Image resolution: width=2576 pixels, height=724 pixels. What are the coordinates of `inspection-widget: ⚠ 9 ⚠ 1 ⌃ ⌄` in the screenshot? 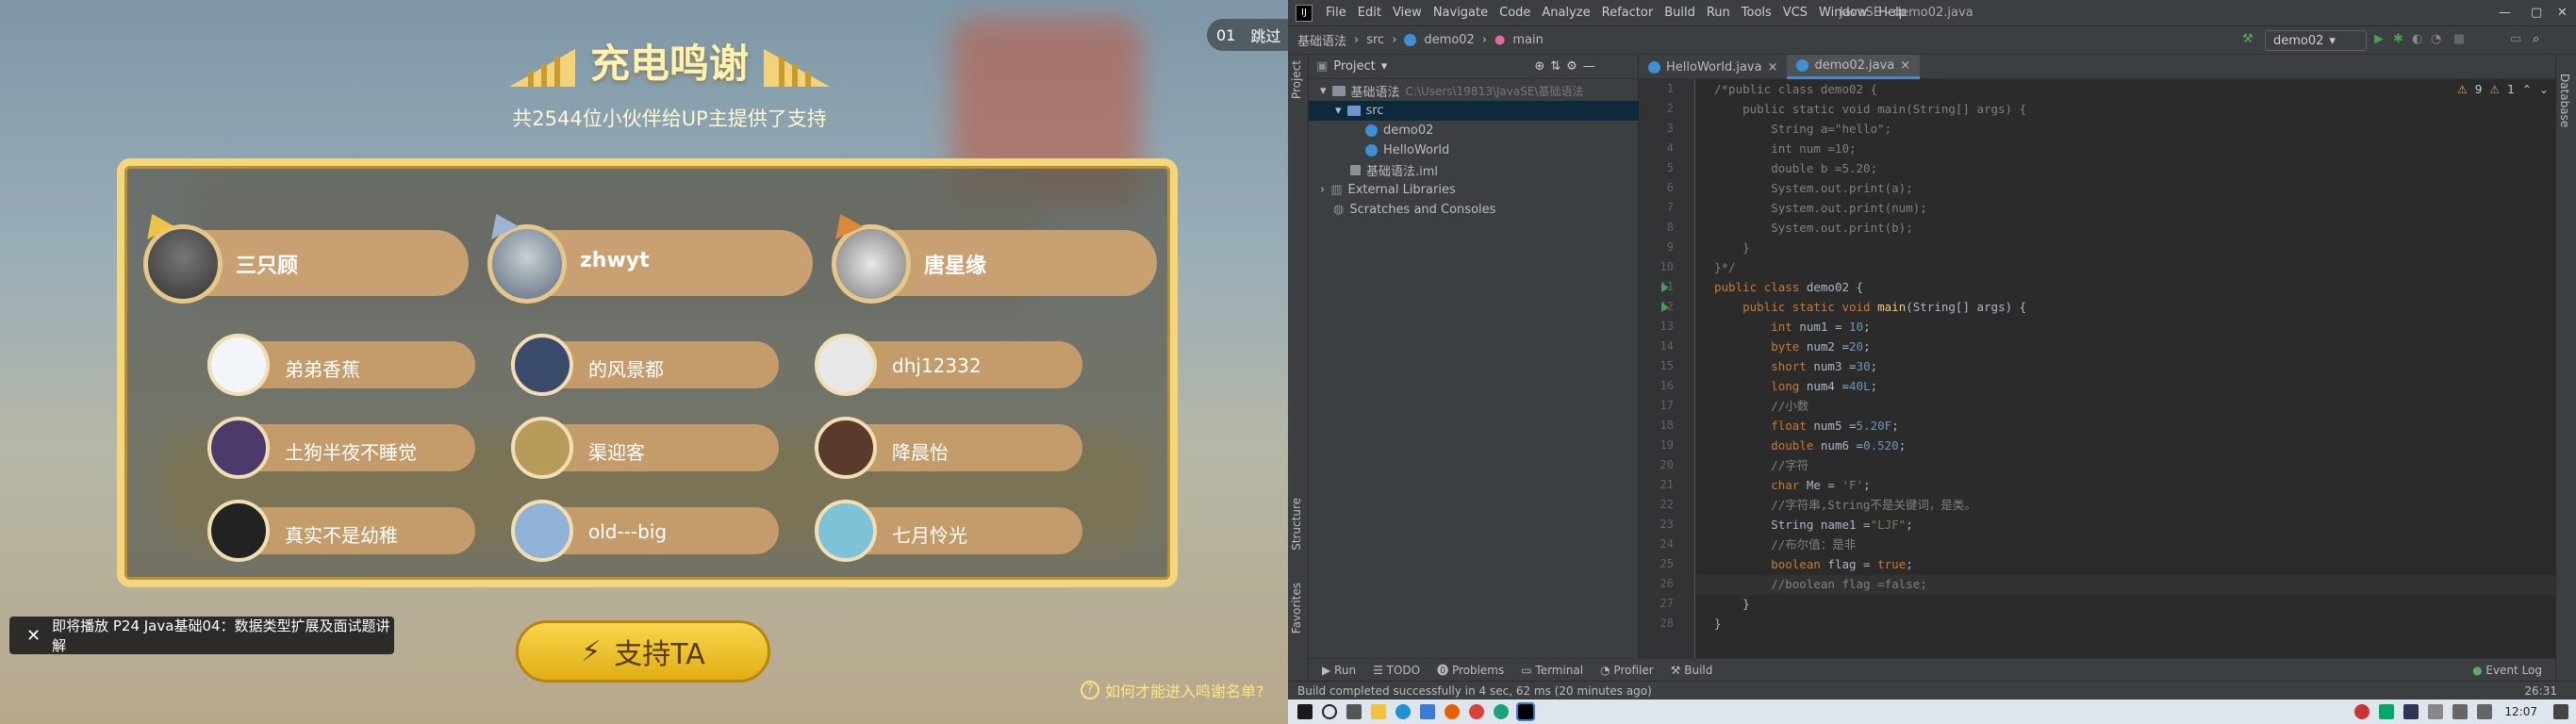 It's located at (2503, 89).